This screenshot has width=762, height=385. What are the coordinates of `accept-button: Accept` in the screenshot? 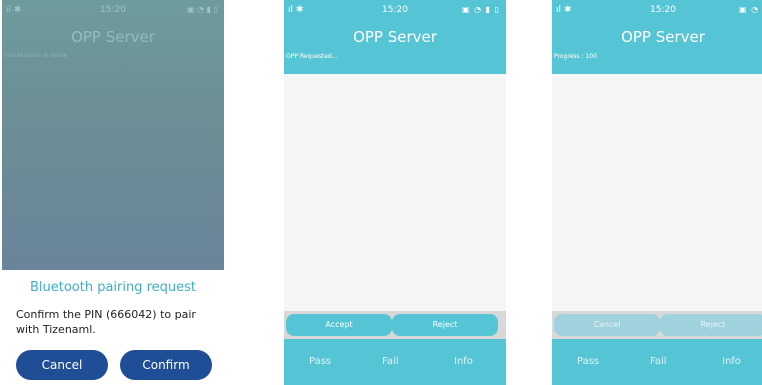 It's located at (339, 325).